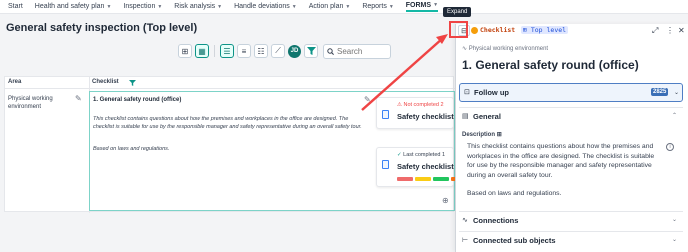  Describe the element at coordinates (14, 82) in the screenshot. I see `column-header-area: Area` at that location.